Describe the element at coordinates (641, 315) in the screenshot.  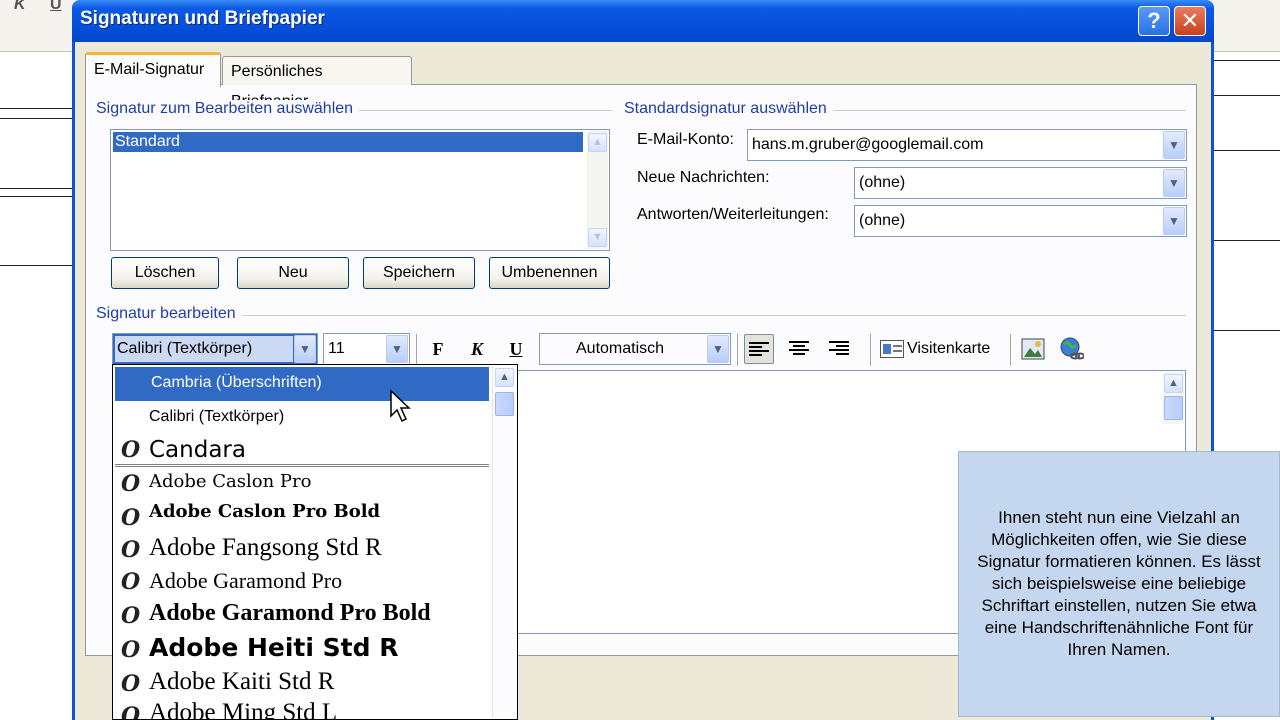
I see `group-divider` at that location.